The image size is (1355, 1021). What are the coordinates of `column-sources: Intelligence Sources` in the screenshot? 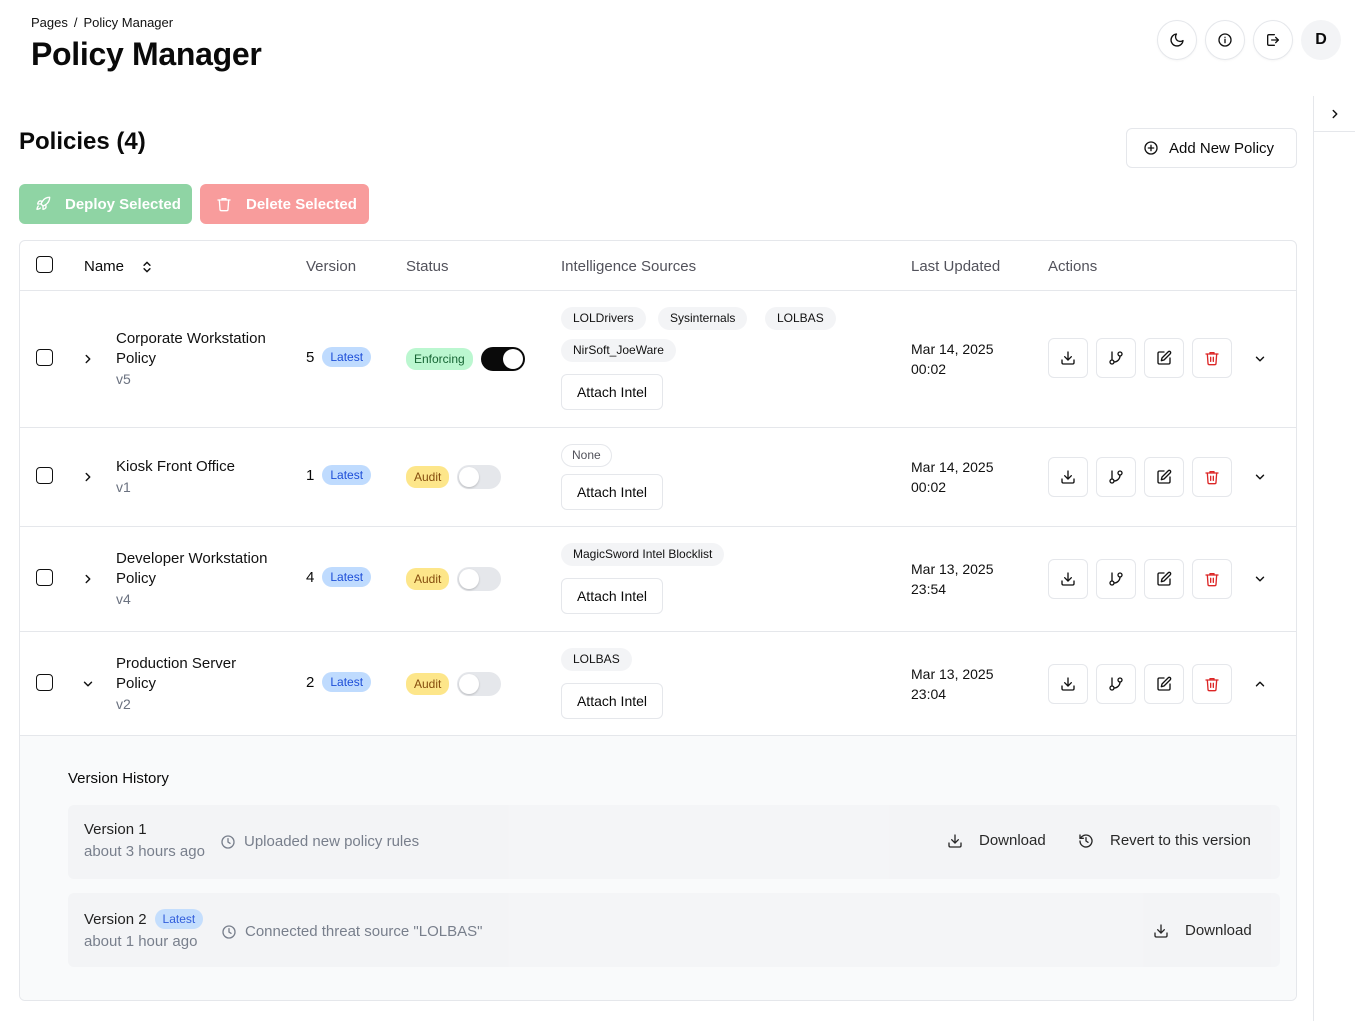 It's located at (629, 266).